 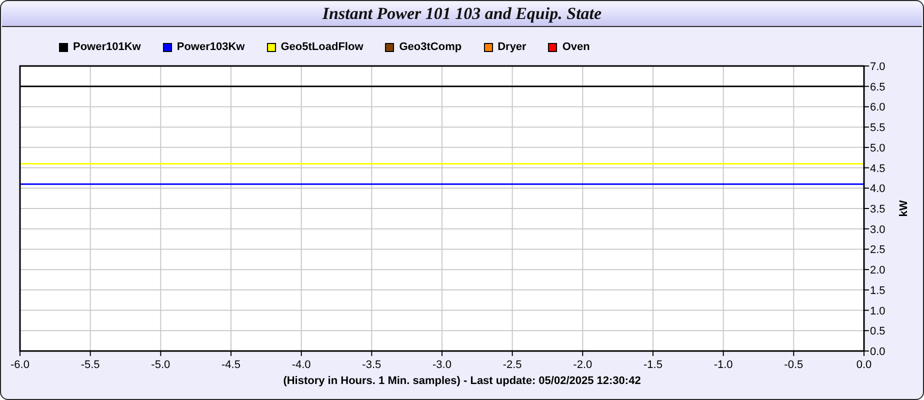 What do you see at coordinates (512, 364) in the screenshot?
I see `x-tick-label: -2.5` at bounding box center [512, 364].